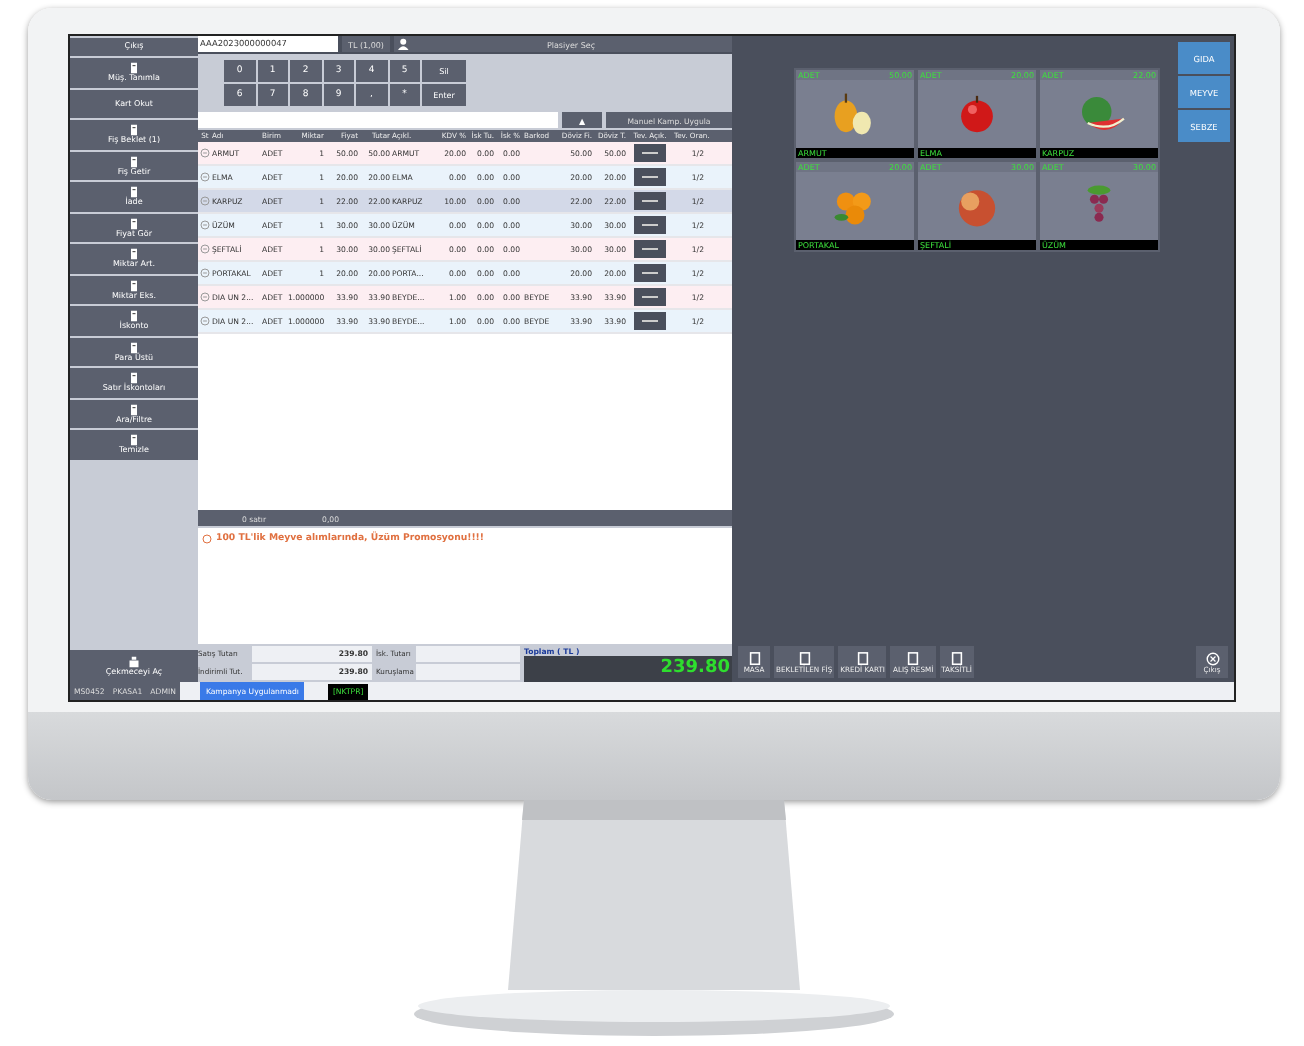 This screenshot has height=1046, width=1304. I want to click on warning-icon, so click(207, 539).